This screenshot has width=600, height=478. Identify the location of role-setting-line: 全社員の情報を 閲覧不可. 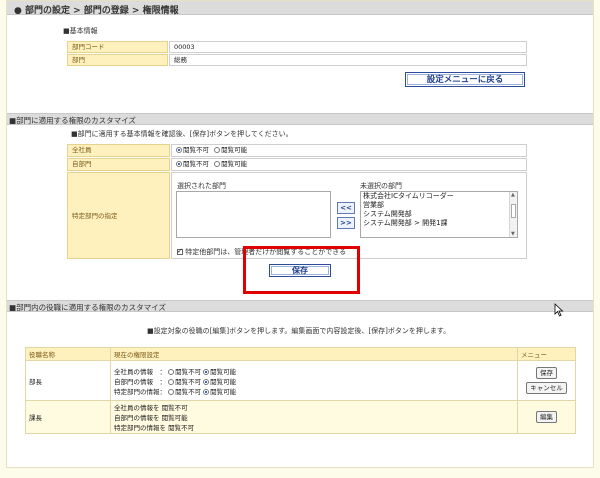
(151, 408).